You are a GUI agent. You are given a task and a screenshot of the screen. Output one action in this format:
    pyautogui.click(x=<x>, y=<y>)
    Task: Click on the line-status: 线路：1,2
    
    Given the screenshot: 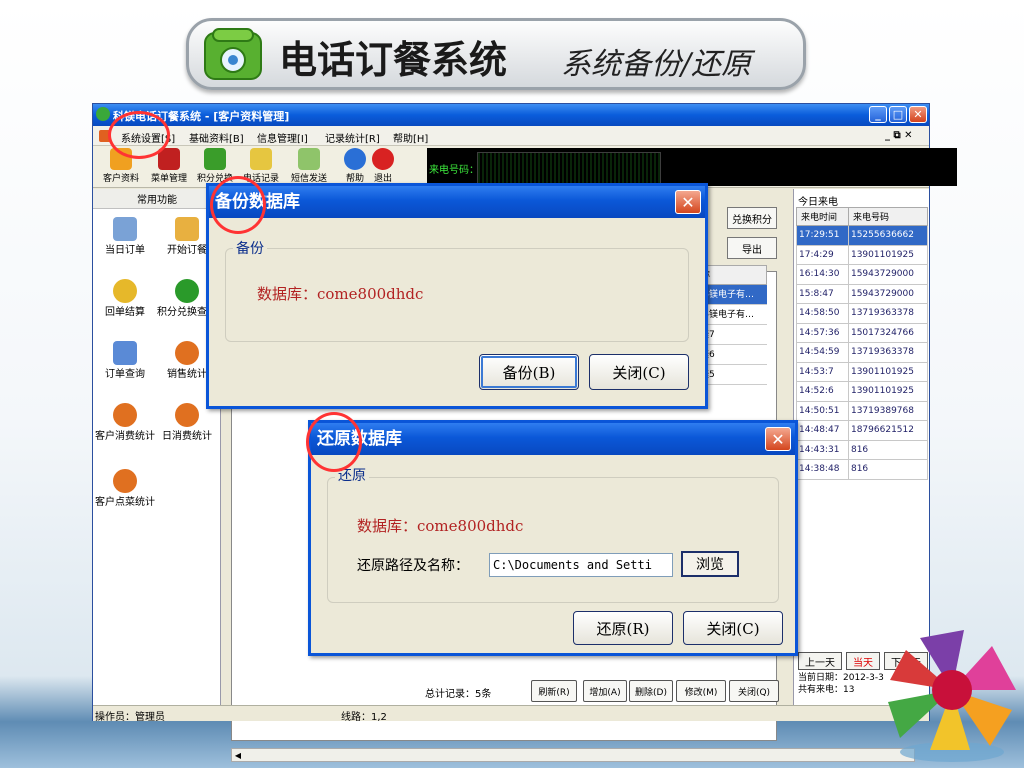 What is the action you would take?
    pyautogui.click(x=364, y=717)
    